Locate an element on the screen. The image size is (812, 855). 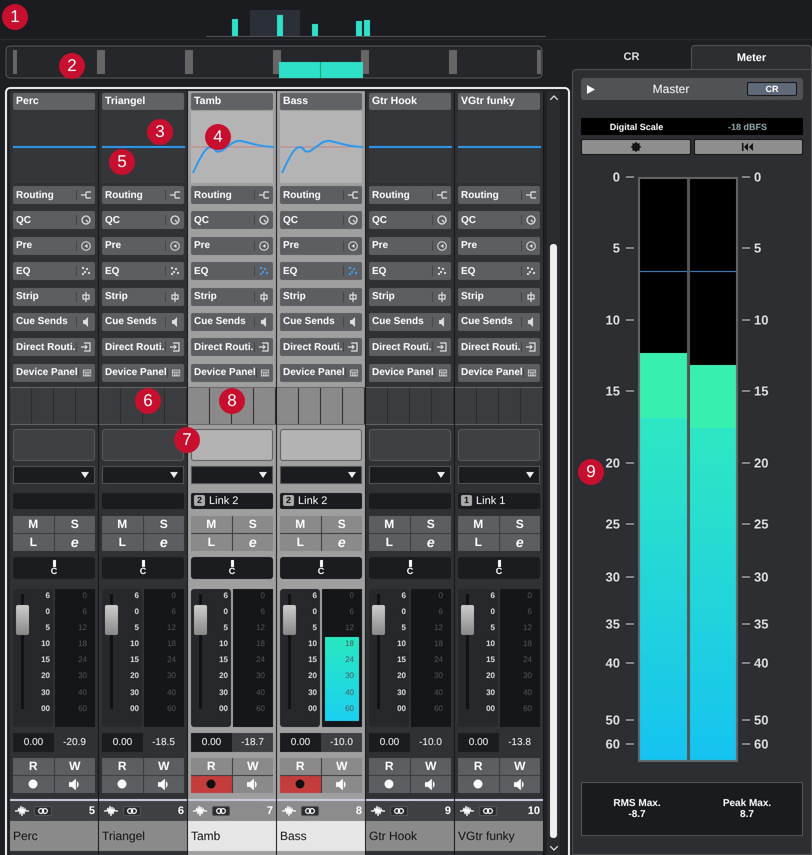
chevron-down-icon is located at coordinates (554, 848).